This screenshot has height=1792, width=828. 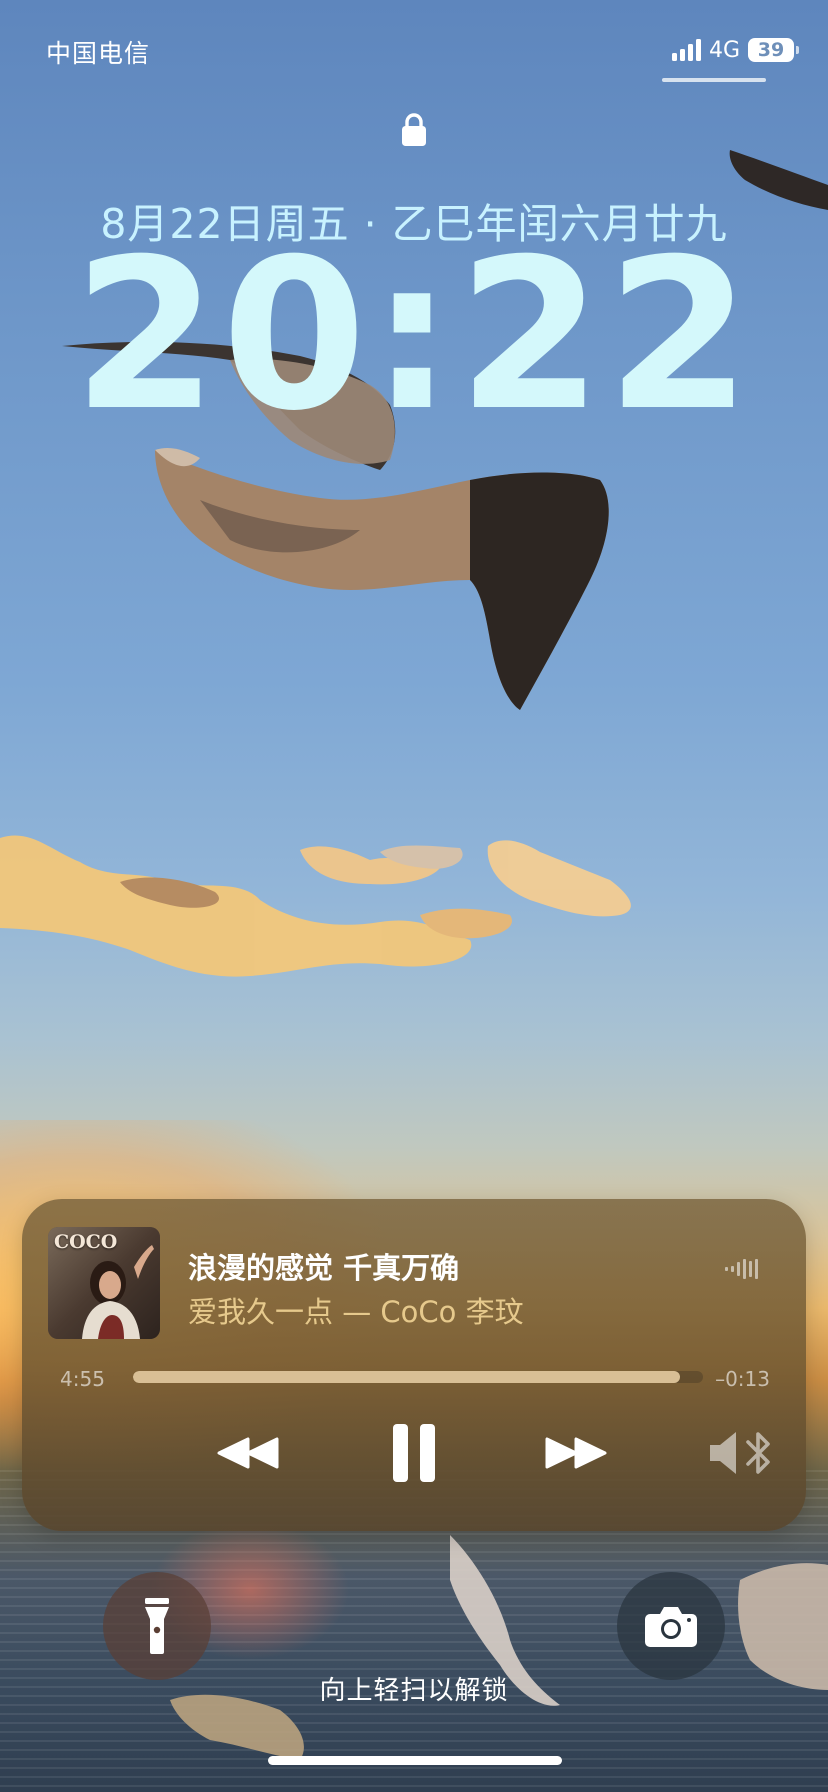 What do you see at coordinates (771, 50) in the screenshot?
I see `battery-percentage: 39` at bounding box center [771, 50].